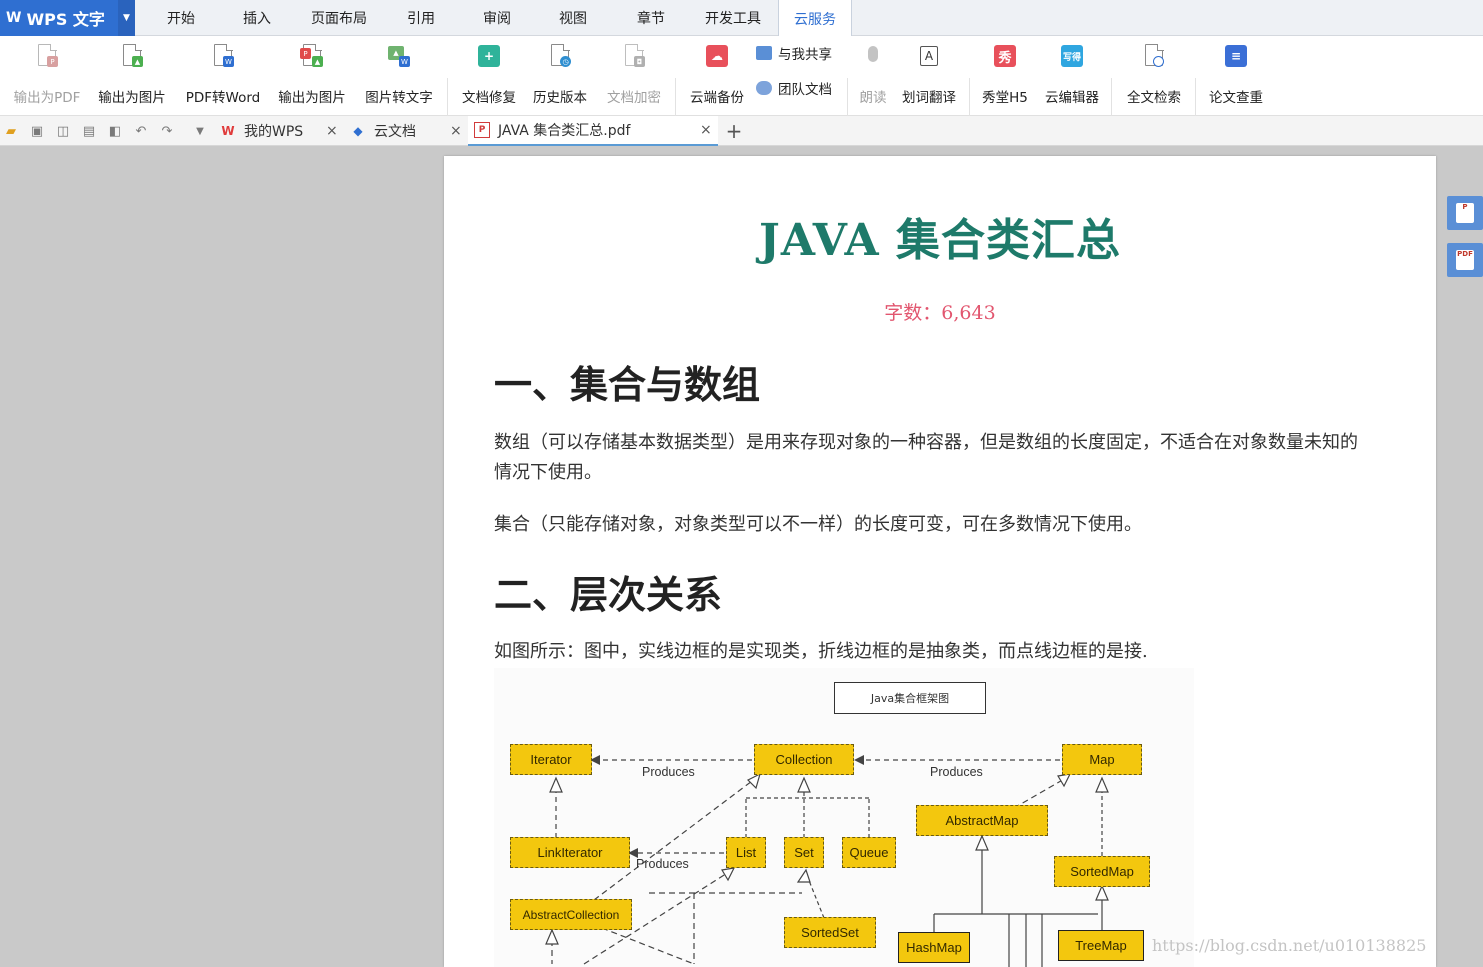  Describe the element at coordinates (11, 131) in the screenshot. I see `open-folder-icon: ▰` at that location.